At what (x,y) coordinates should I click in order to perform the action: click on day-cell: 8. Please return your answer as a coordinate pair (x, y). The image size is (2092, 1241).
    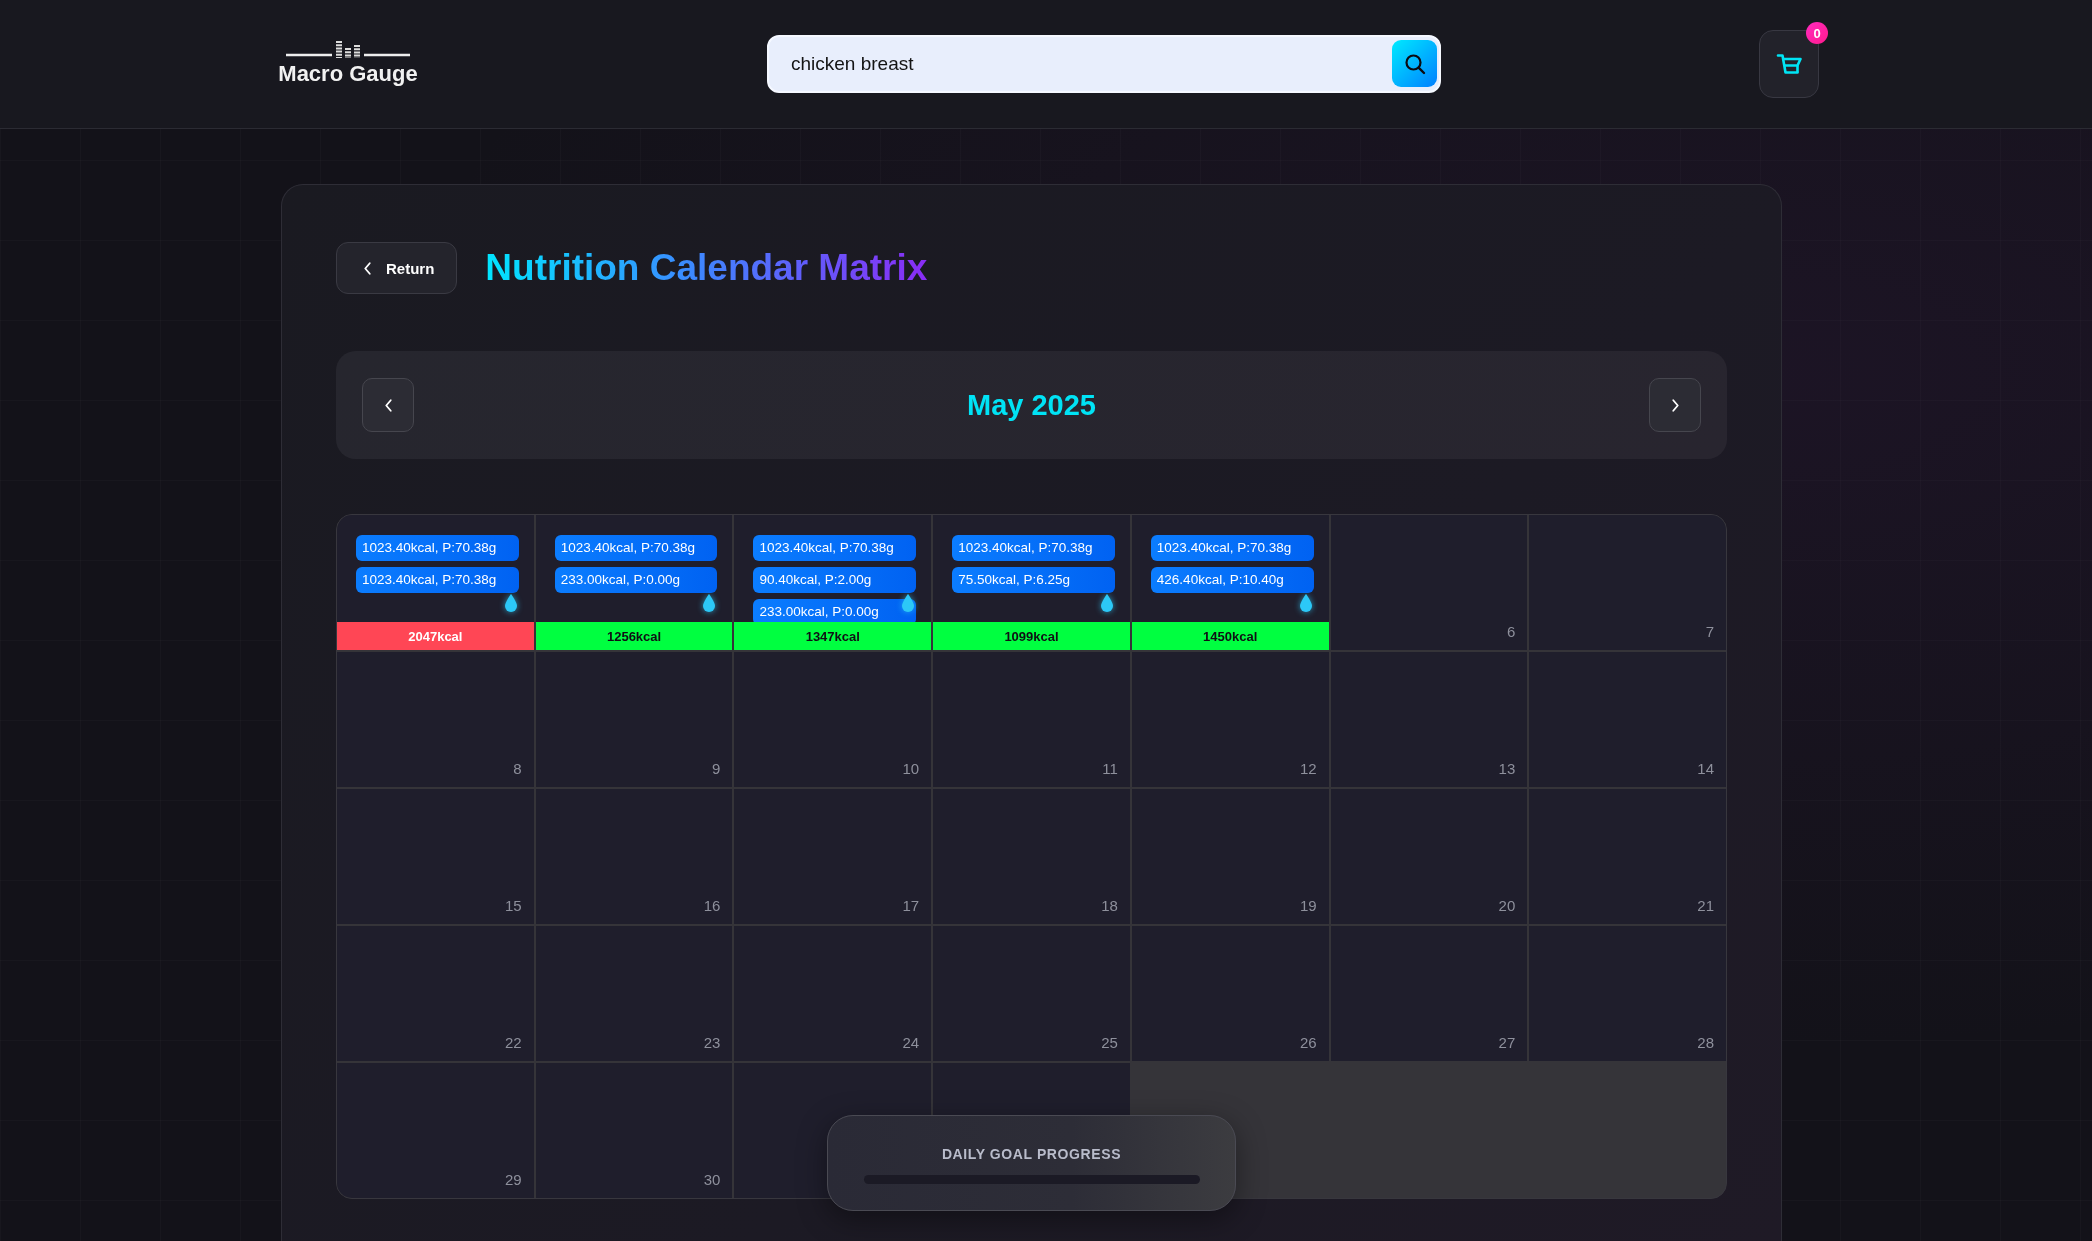
    Looking at the image, I should click on (435, 719).